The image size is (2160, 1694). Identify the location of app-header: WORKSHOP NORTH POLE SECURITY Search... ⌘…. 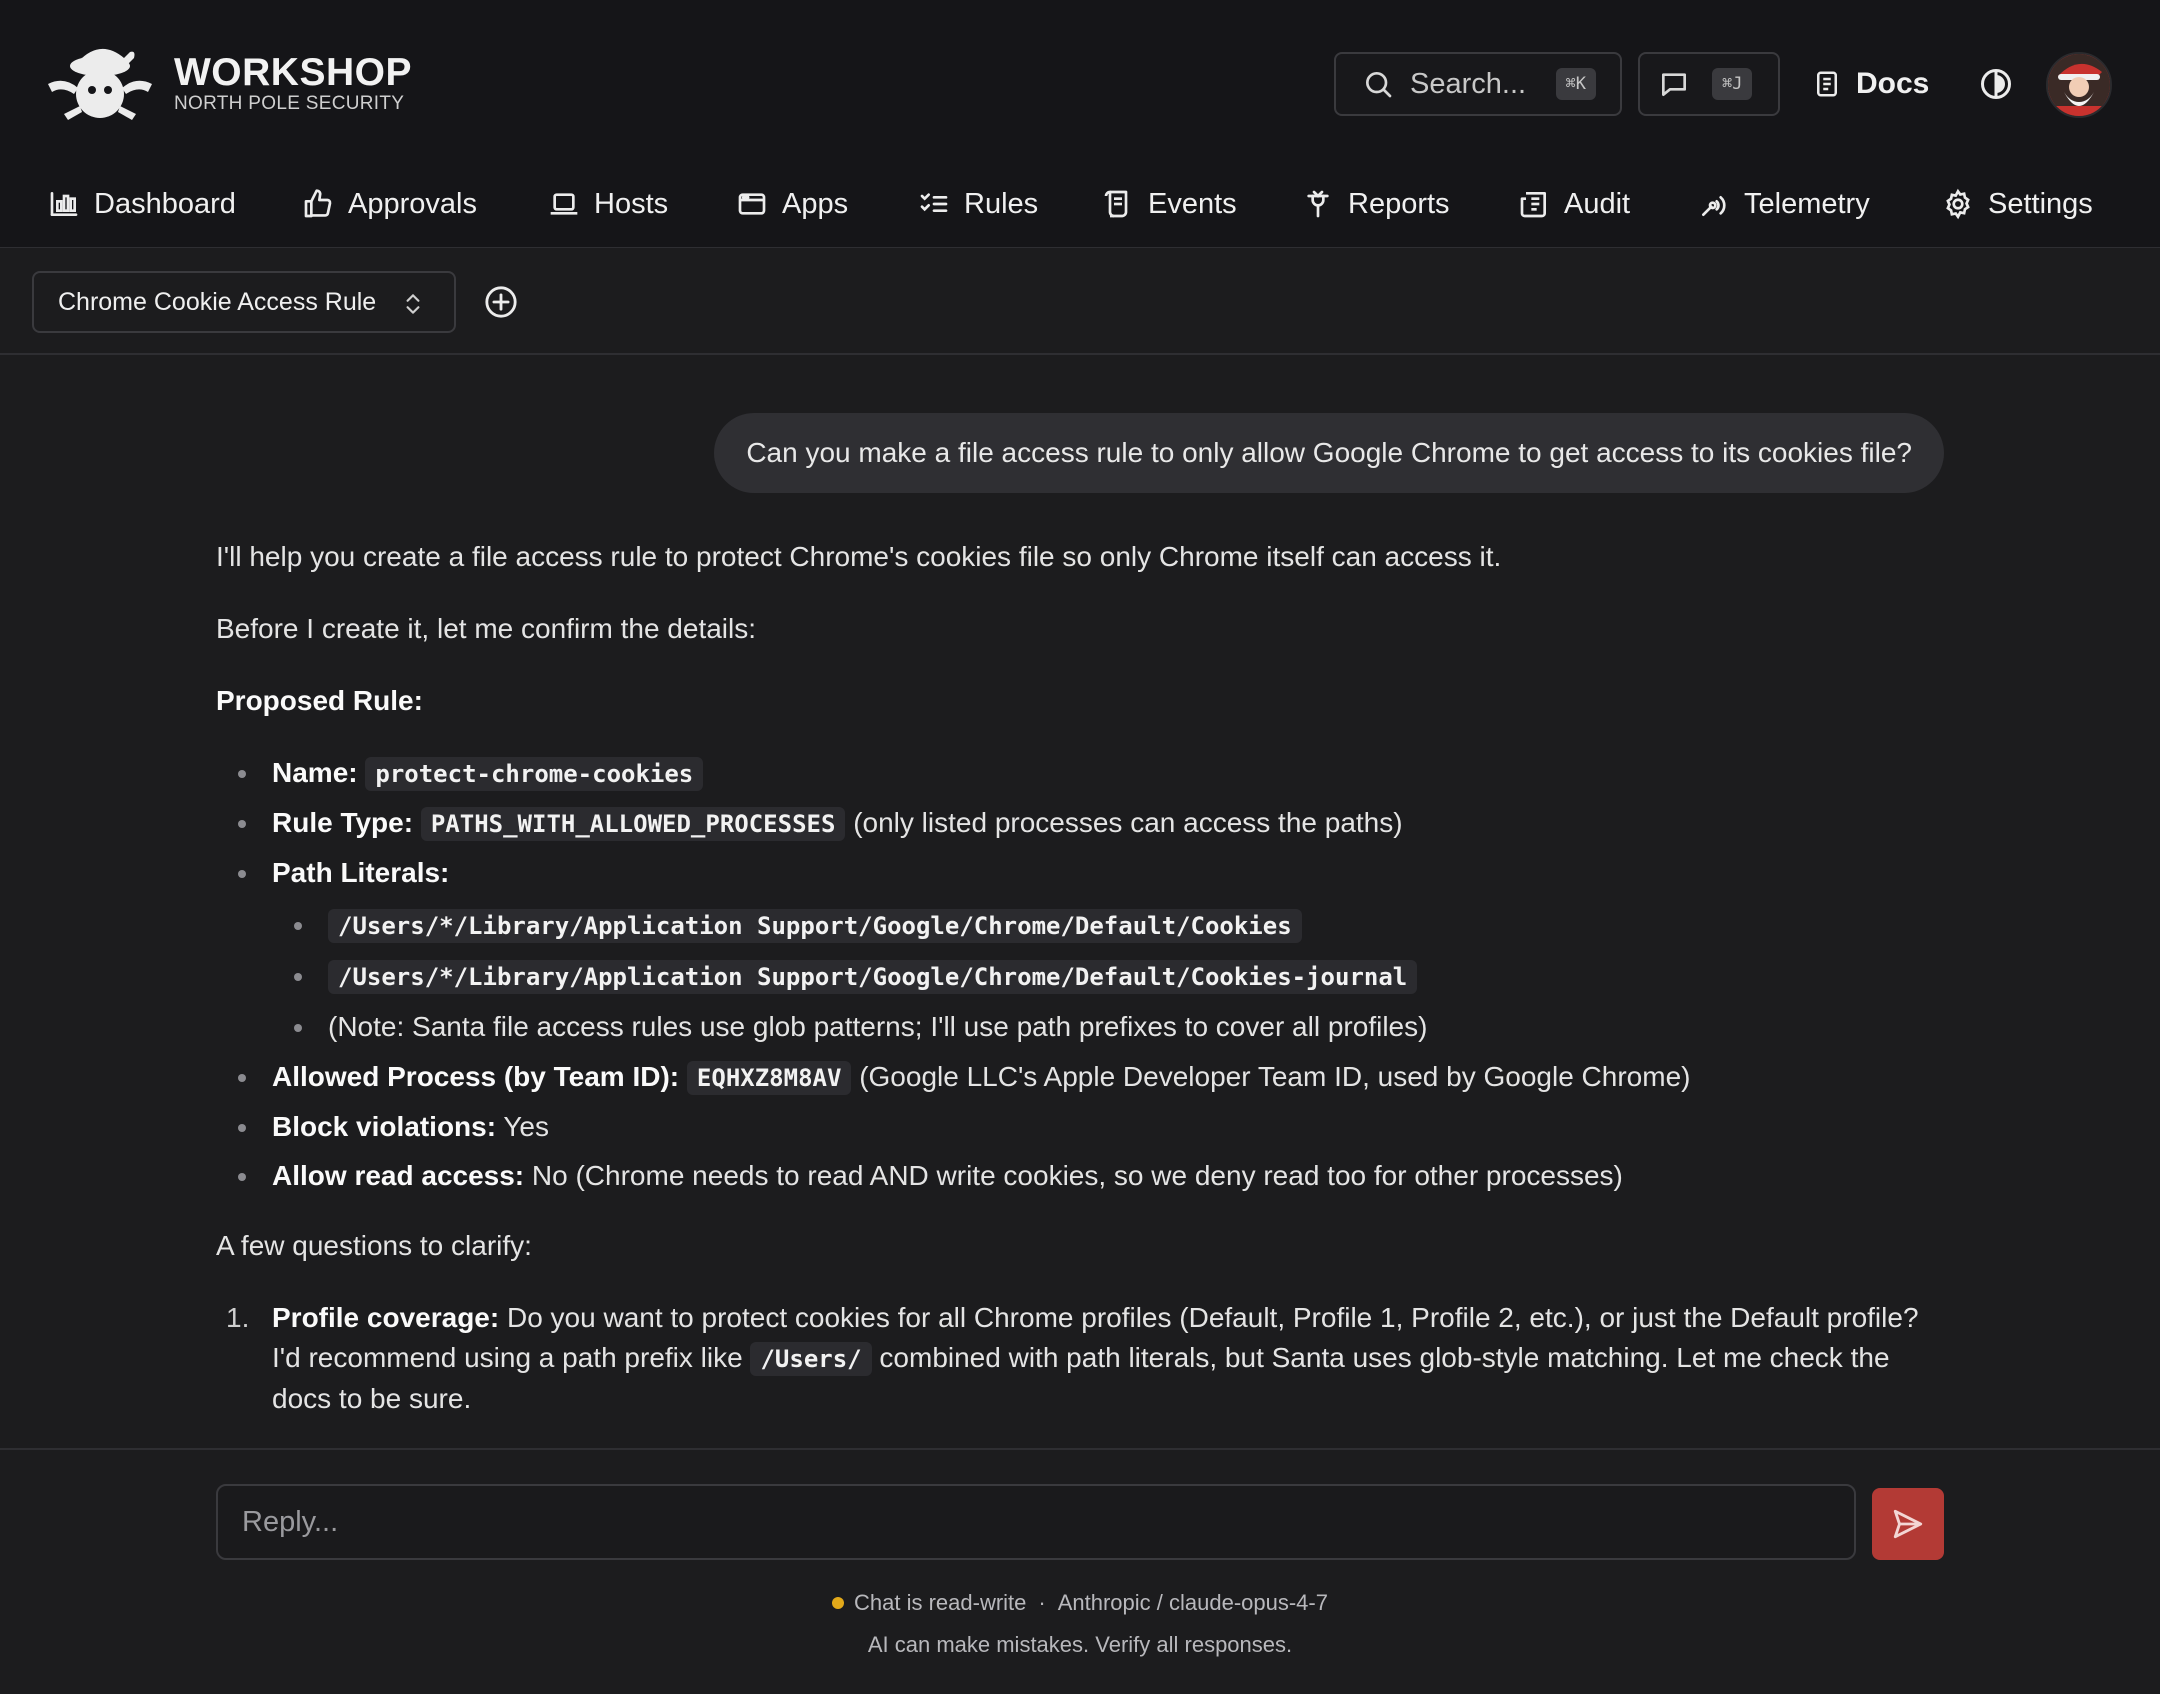
(1080, 124).